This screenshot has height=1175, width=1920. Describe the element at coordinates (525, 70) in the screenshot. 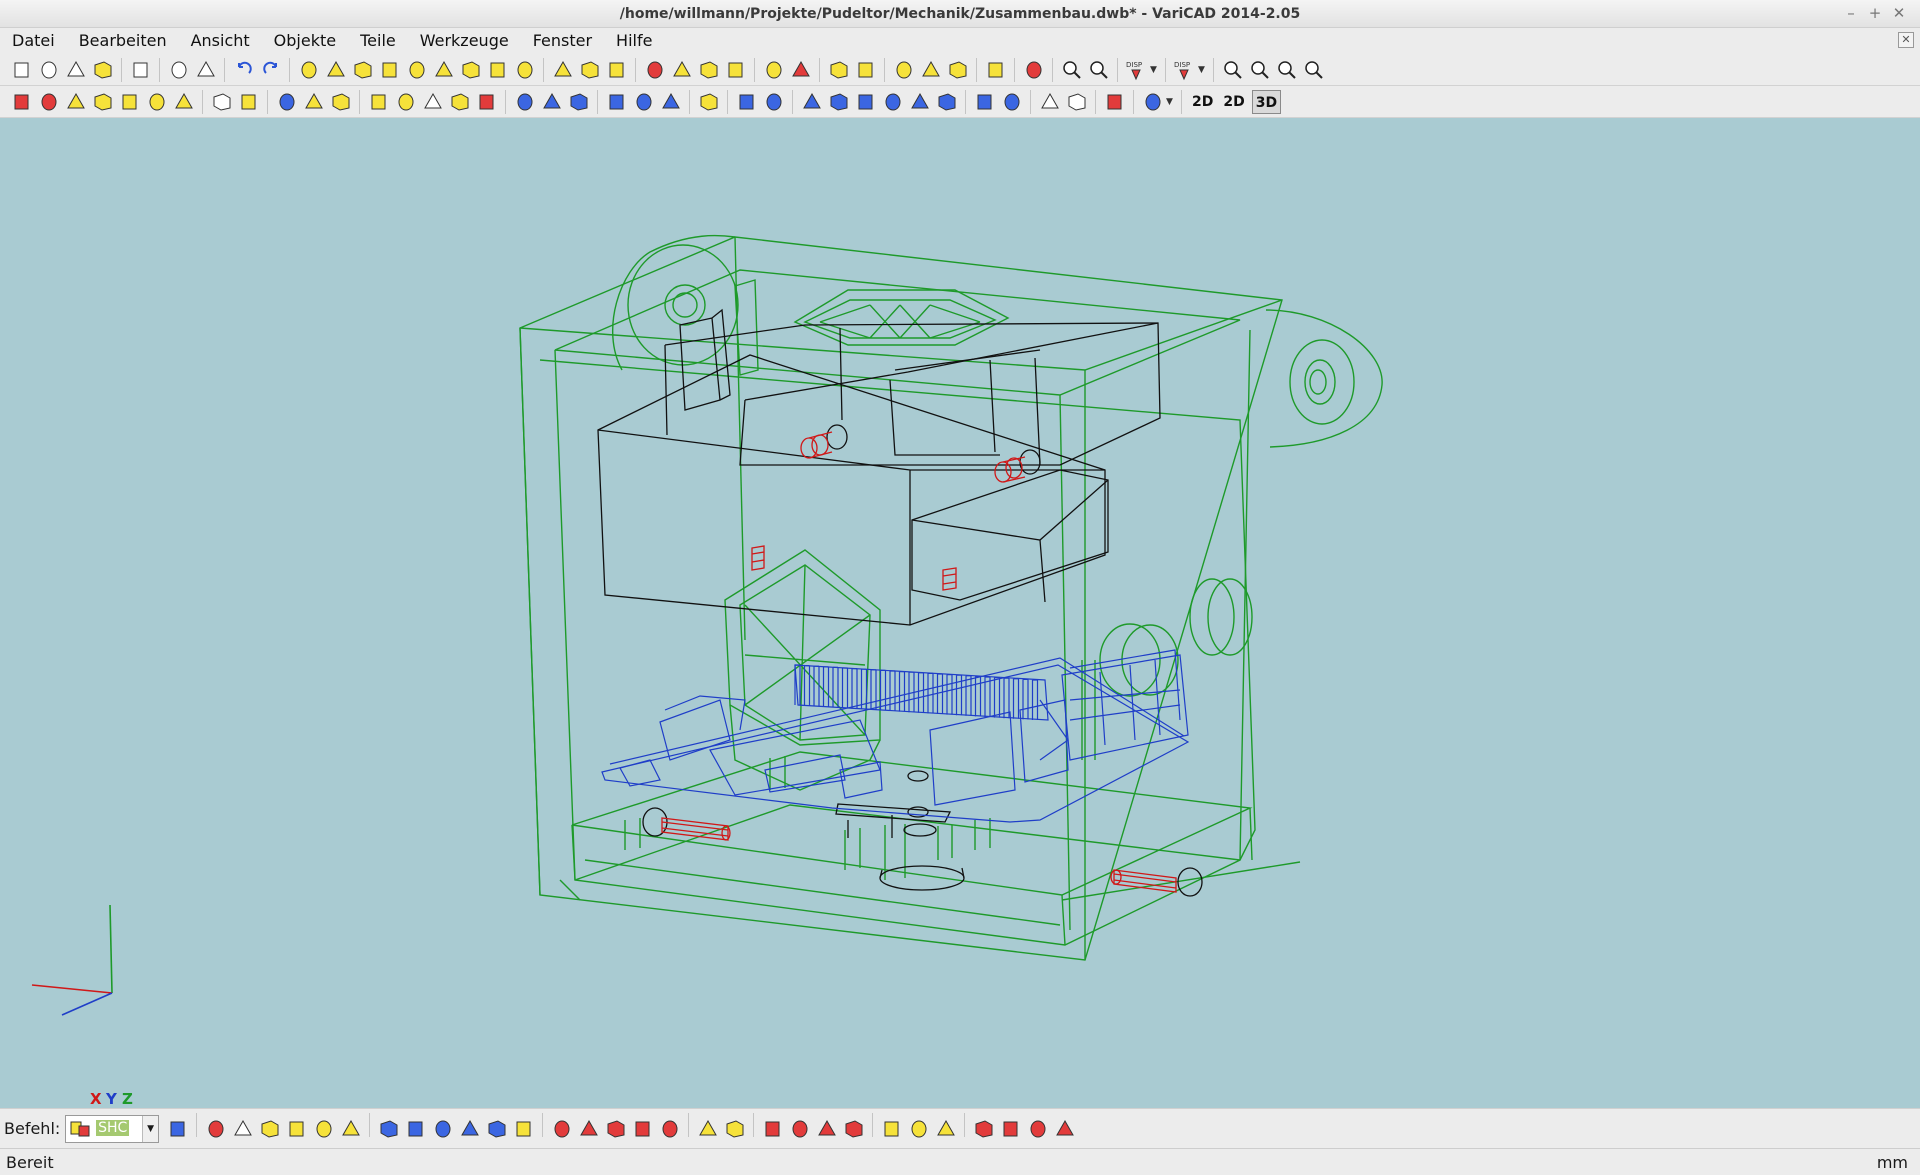

I see `half-sphere-solid-icon` at that location.